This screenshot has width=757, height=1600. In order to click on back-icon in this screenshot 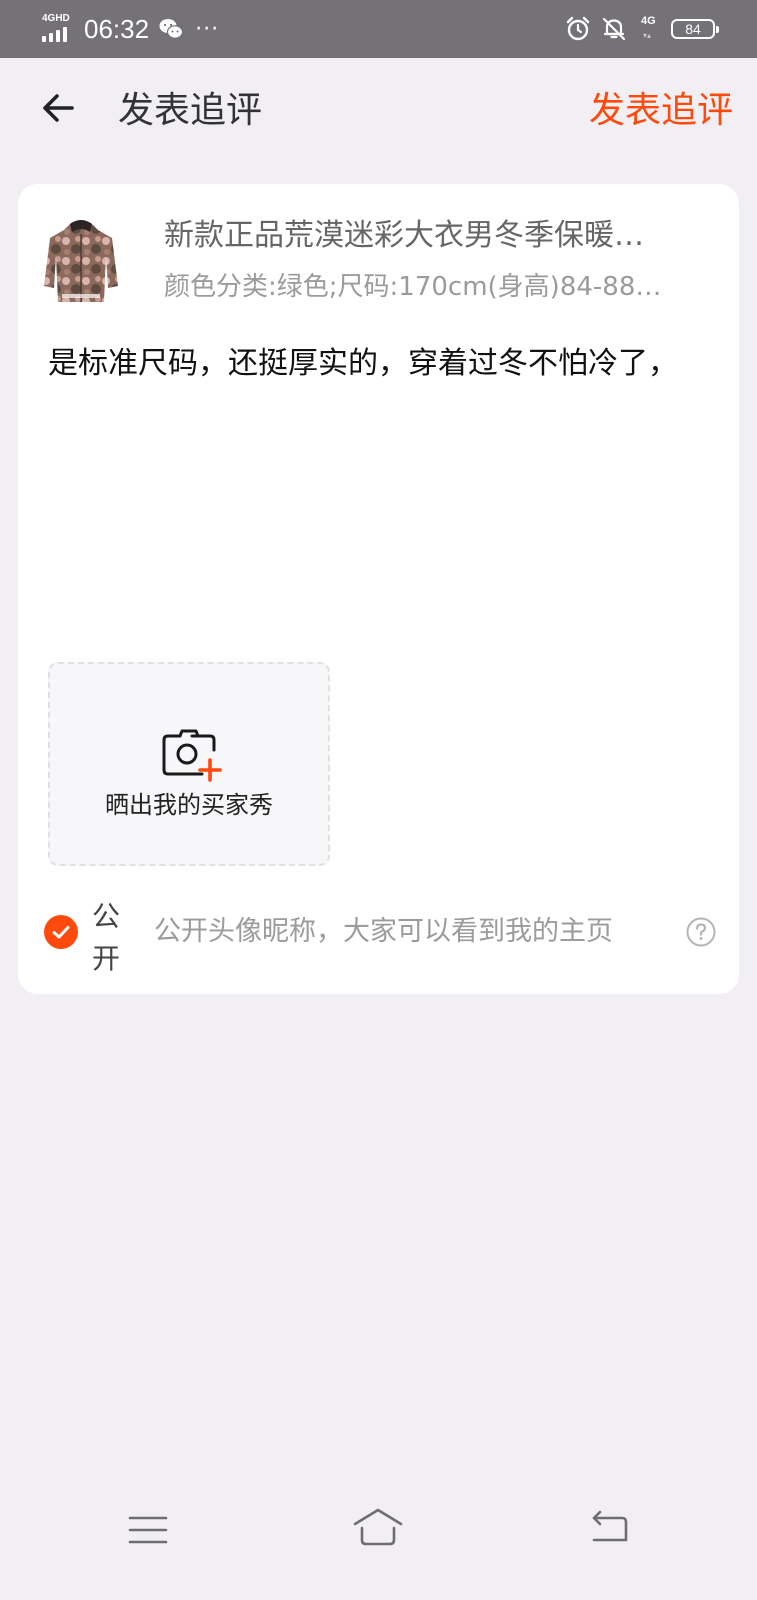, I will do `click(610, 1528)`.